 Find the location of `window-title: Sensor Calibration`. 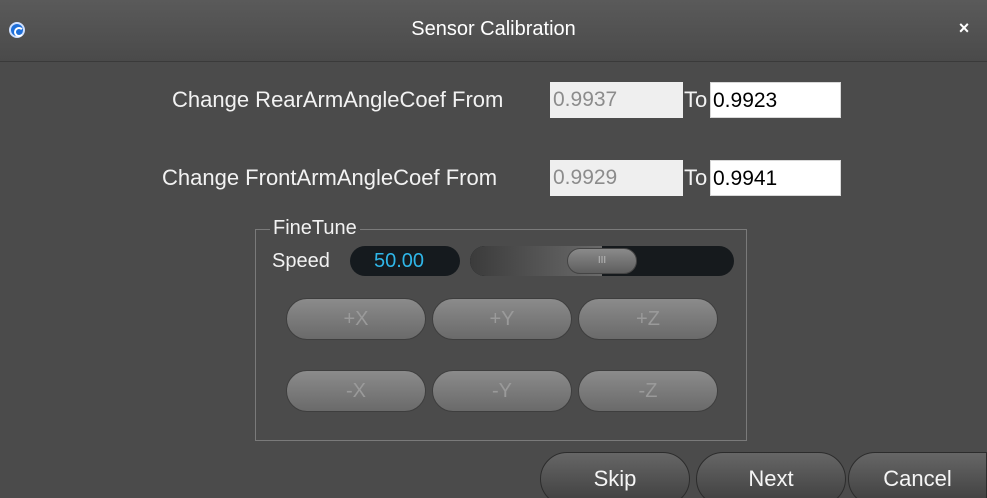

window-title: Sensor Calibration is located at coordinates (493, 29).